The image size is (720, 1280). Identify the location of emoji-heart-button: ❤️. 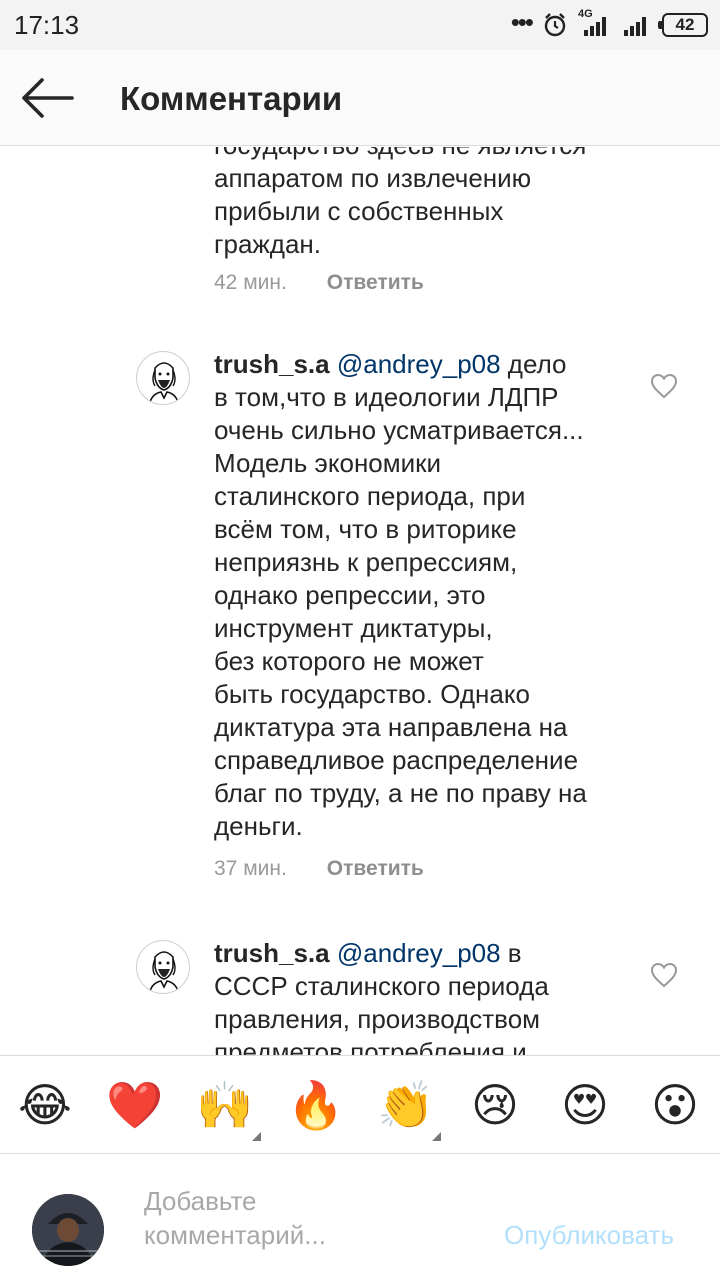
(135, 1105).